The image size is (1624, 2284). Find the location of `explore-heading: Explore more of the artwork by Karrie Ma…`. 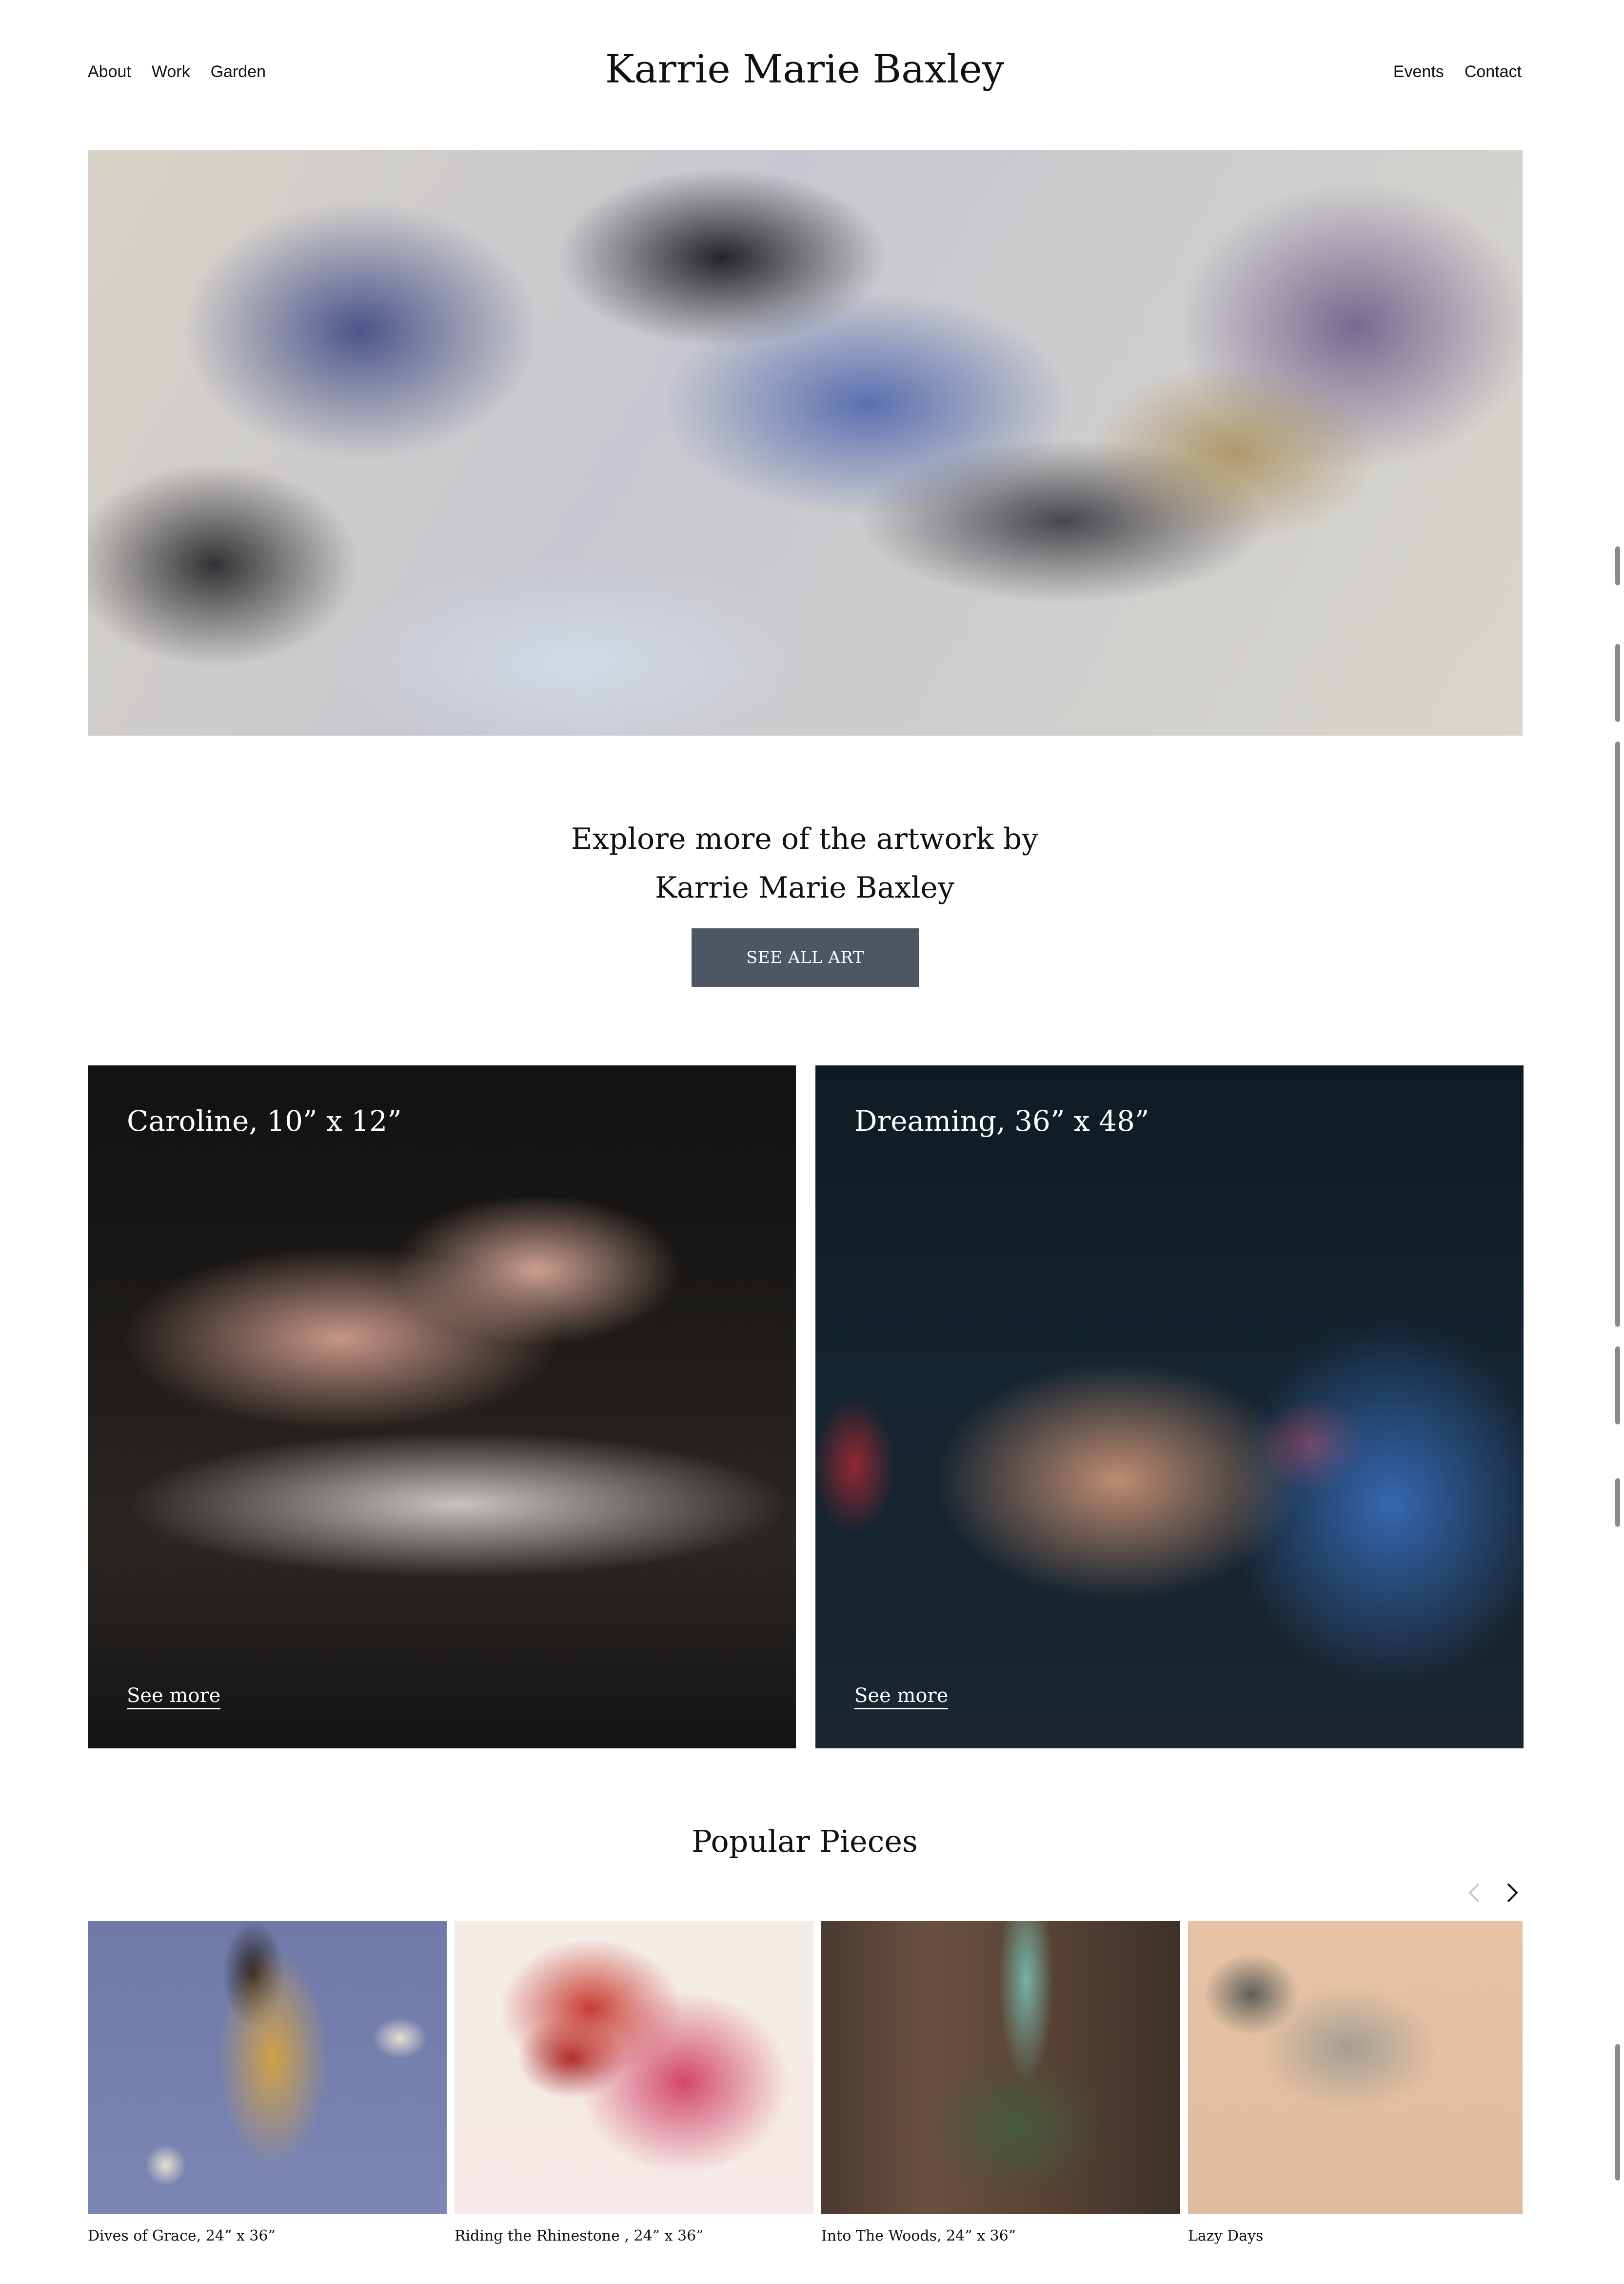

explore-heading: Explore more of the artwork by Karrie Ma… is located at coordinates (805, 863).